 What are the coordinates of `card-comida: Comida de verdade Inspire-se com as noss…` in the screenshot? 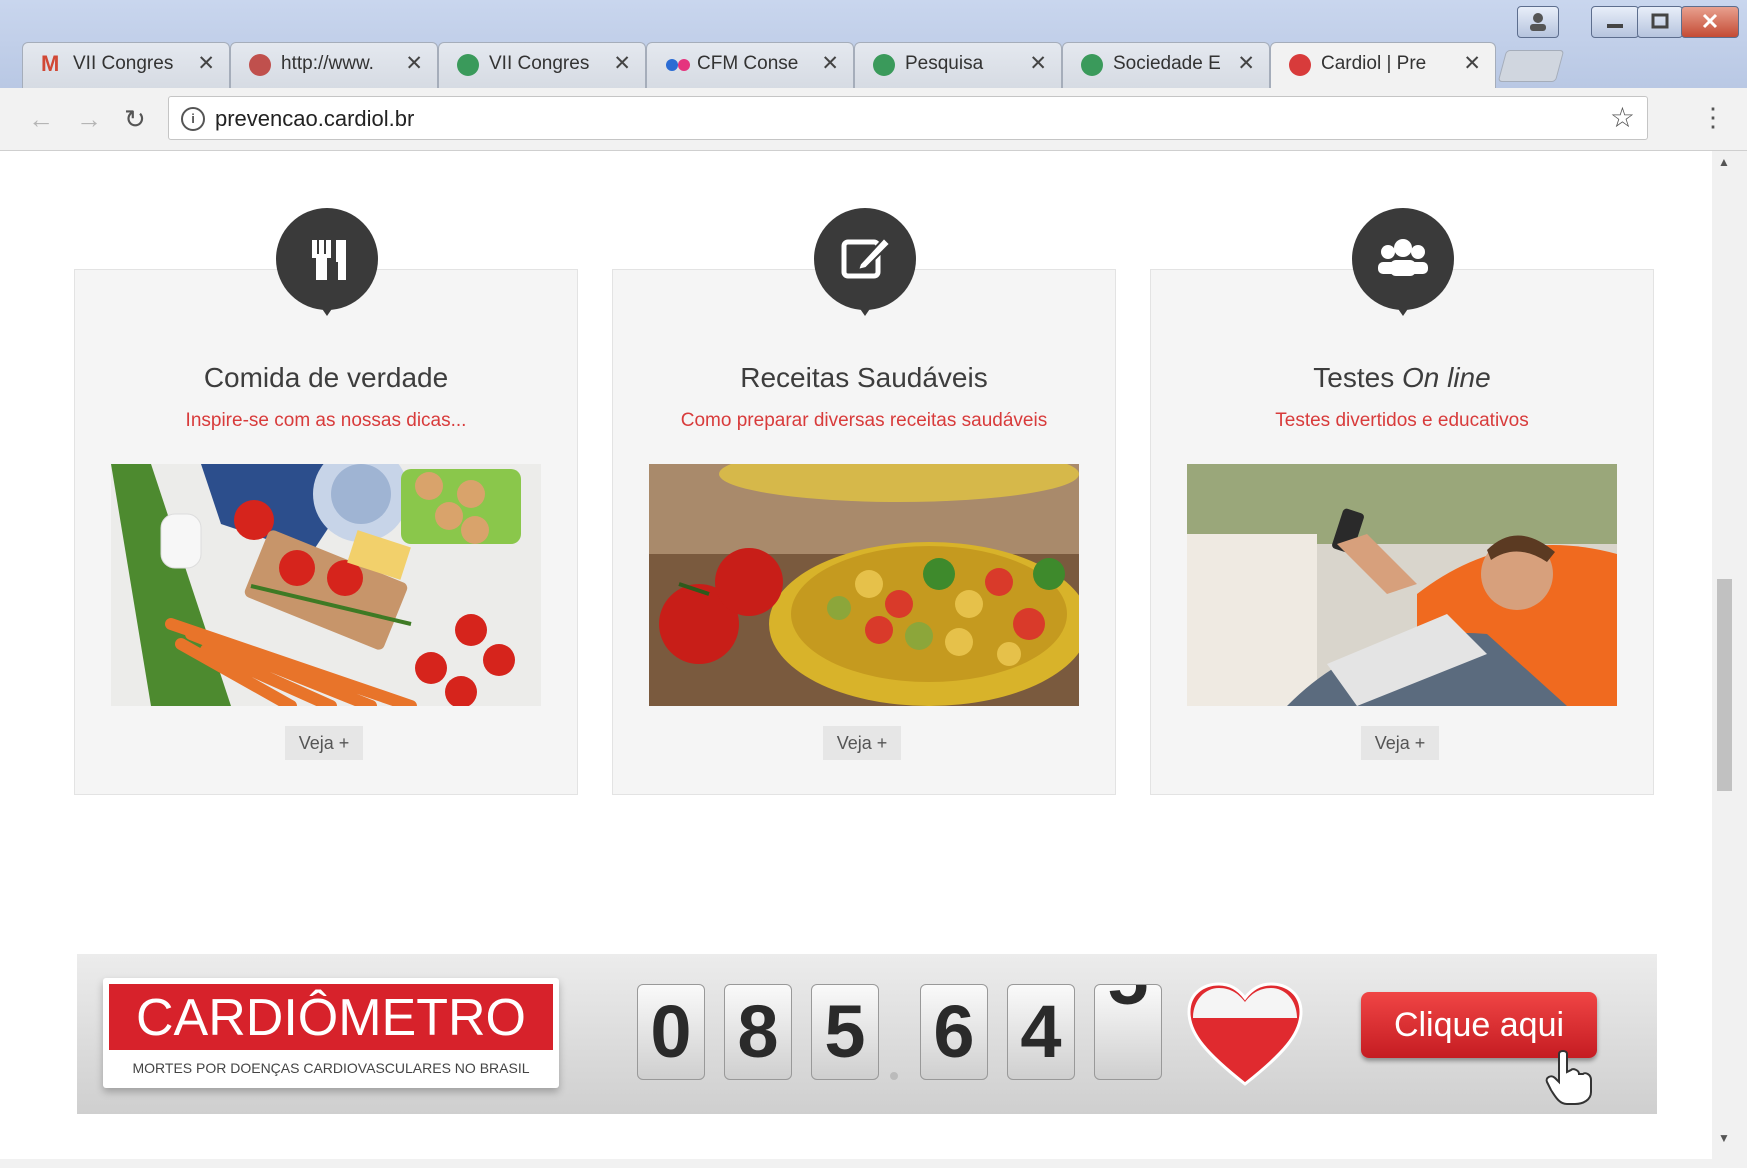 It's located at (326, 501).